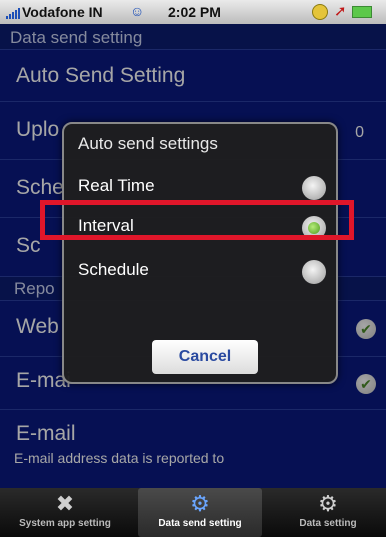 The image size is (386, 537). Describe the element at coordinates (200, 523) in the screenshot. I see `tab-label: Data send setting` at that location.